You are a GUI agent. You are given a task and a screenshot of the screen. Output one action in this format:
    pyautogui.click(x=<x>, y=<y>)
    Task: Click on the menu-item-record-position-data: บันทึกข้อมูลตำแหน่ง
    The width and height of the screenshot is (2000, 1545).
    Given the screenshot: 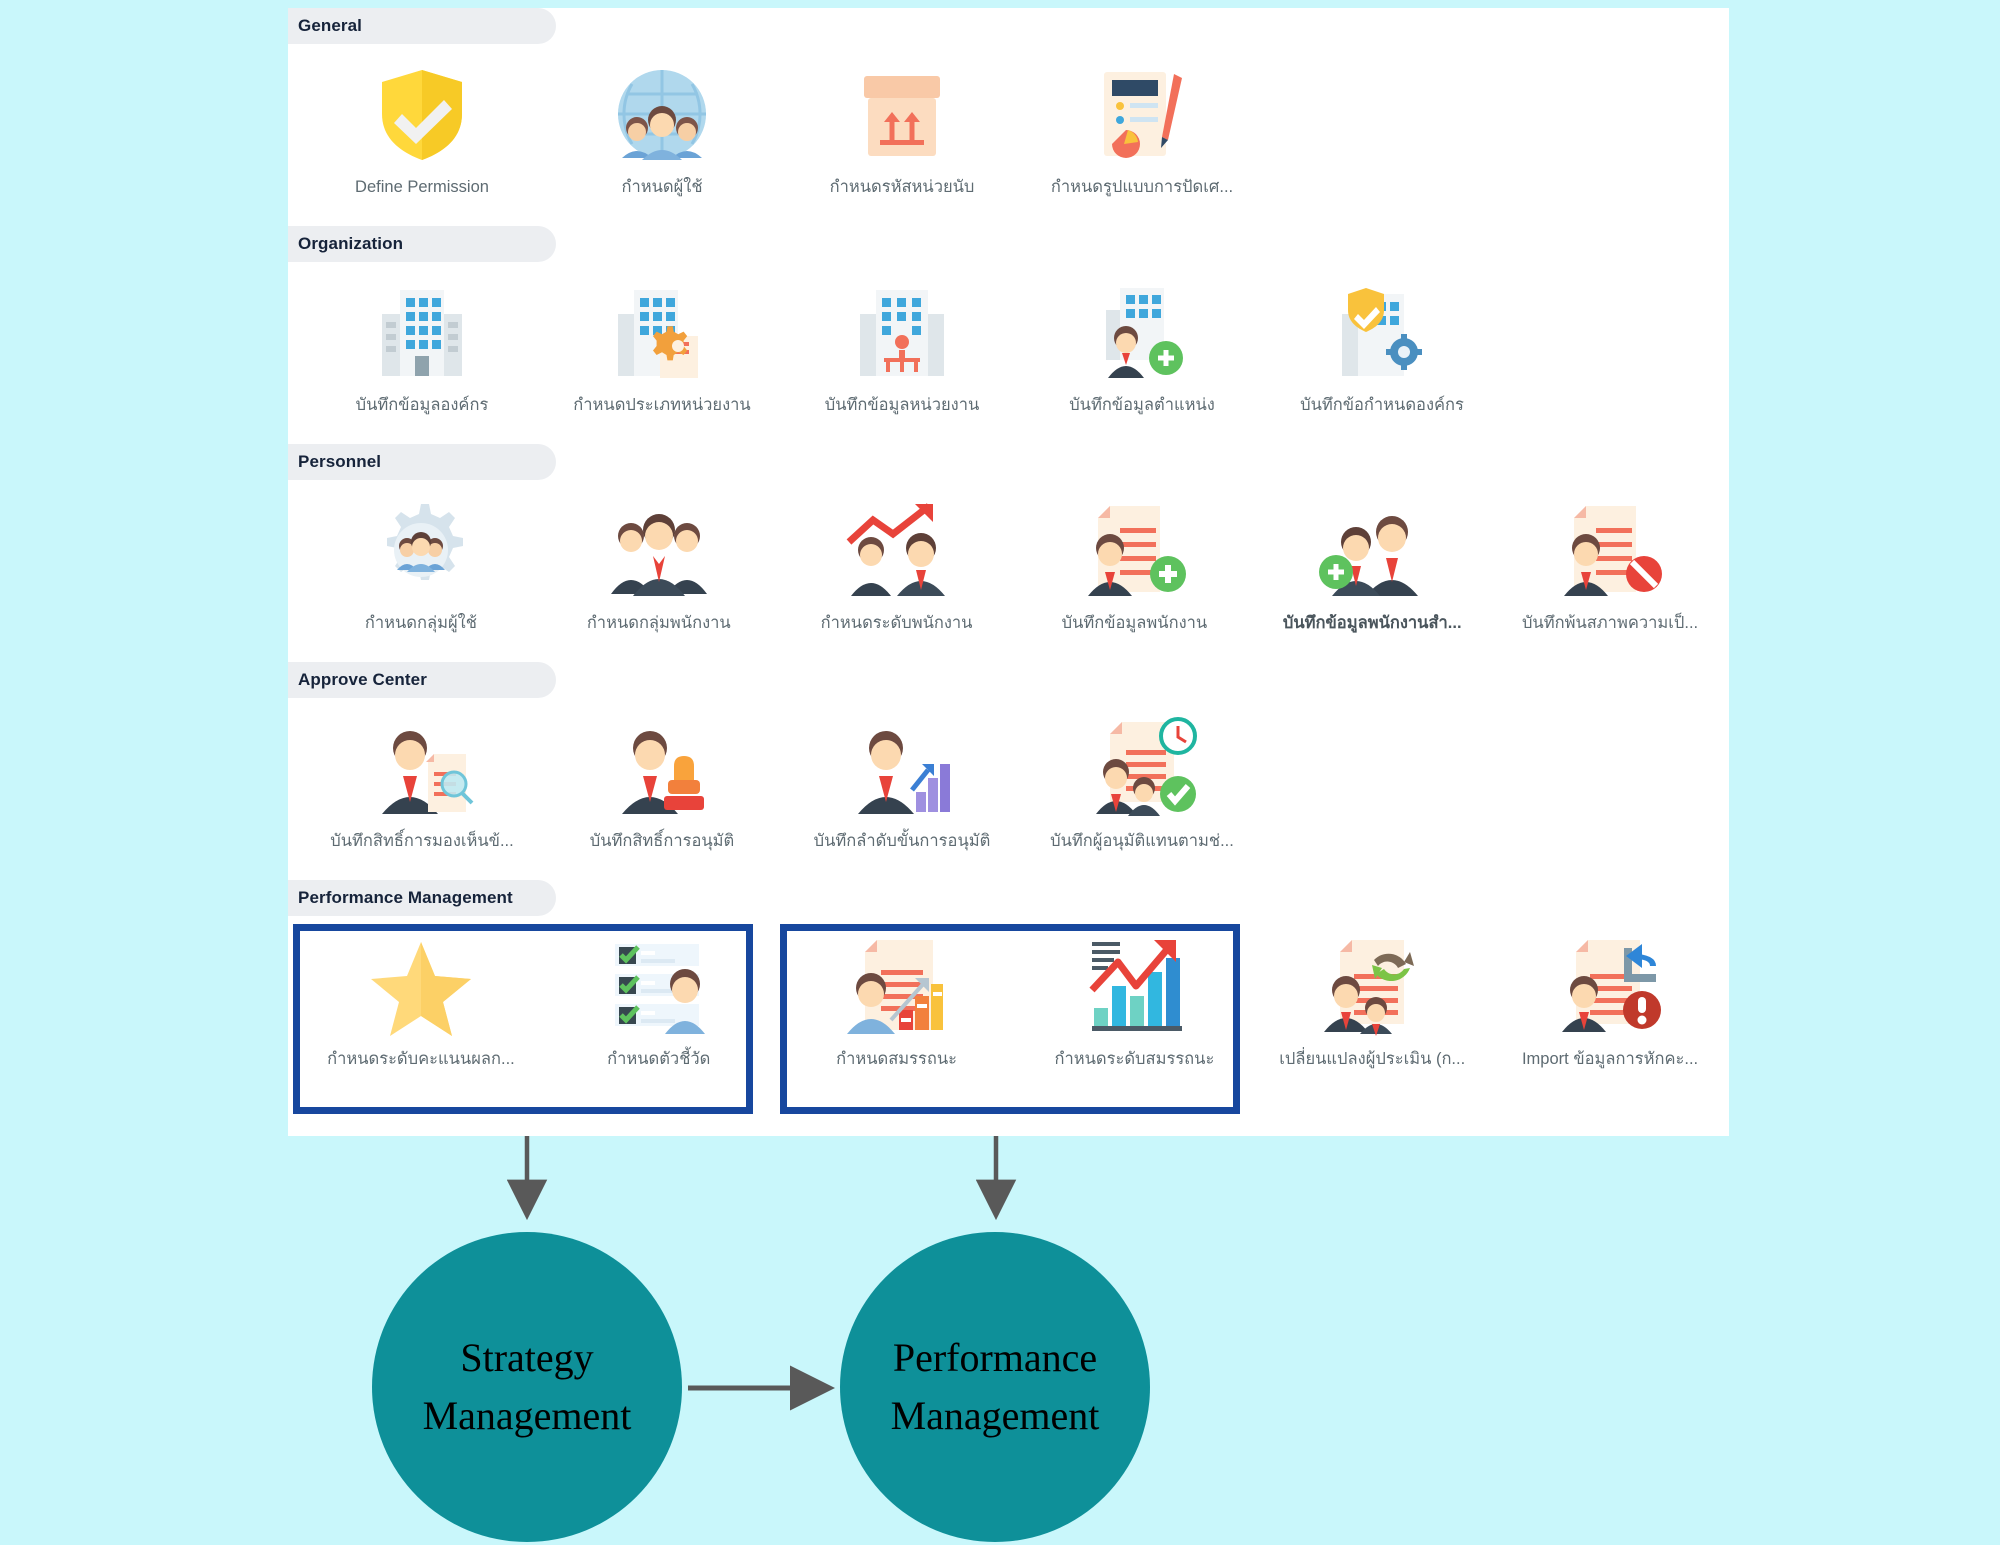 What is the action you would take?
    pyautogui.click(x=1142, y=353)
    